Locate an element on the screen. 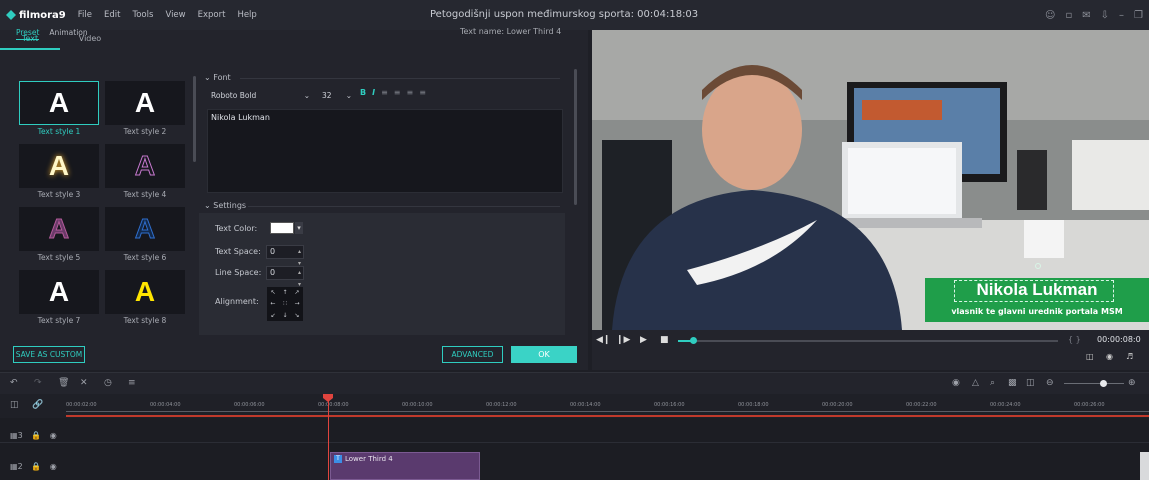  ruler-tick-label: 00:00:02:00 is located at coordinates (81, 405).